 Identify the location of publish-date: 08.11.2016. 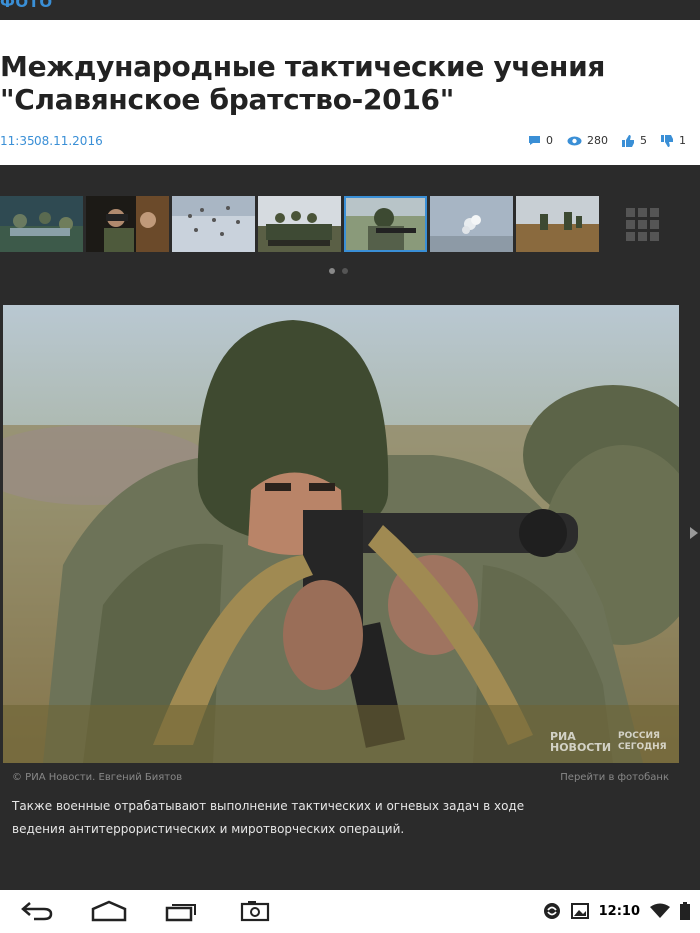
(68, 141).